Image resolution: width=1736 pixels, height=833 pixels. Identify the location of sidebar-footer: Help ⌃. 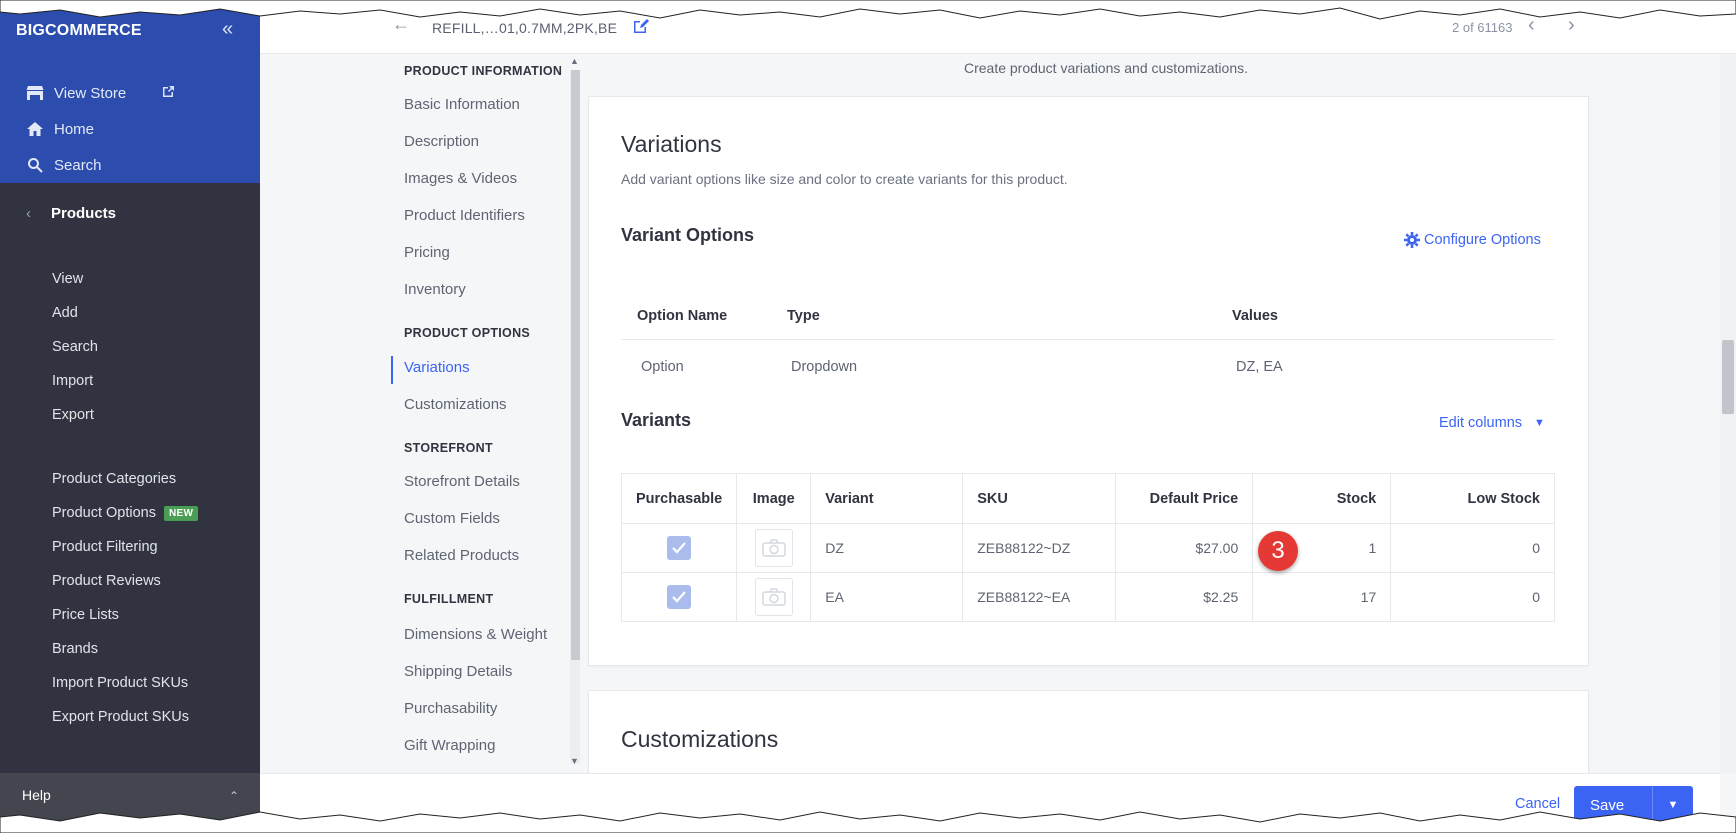
(130, 803).